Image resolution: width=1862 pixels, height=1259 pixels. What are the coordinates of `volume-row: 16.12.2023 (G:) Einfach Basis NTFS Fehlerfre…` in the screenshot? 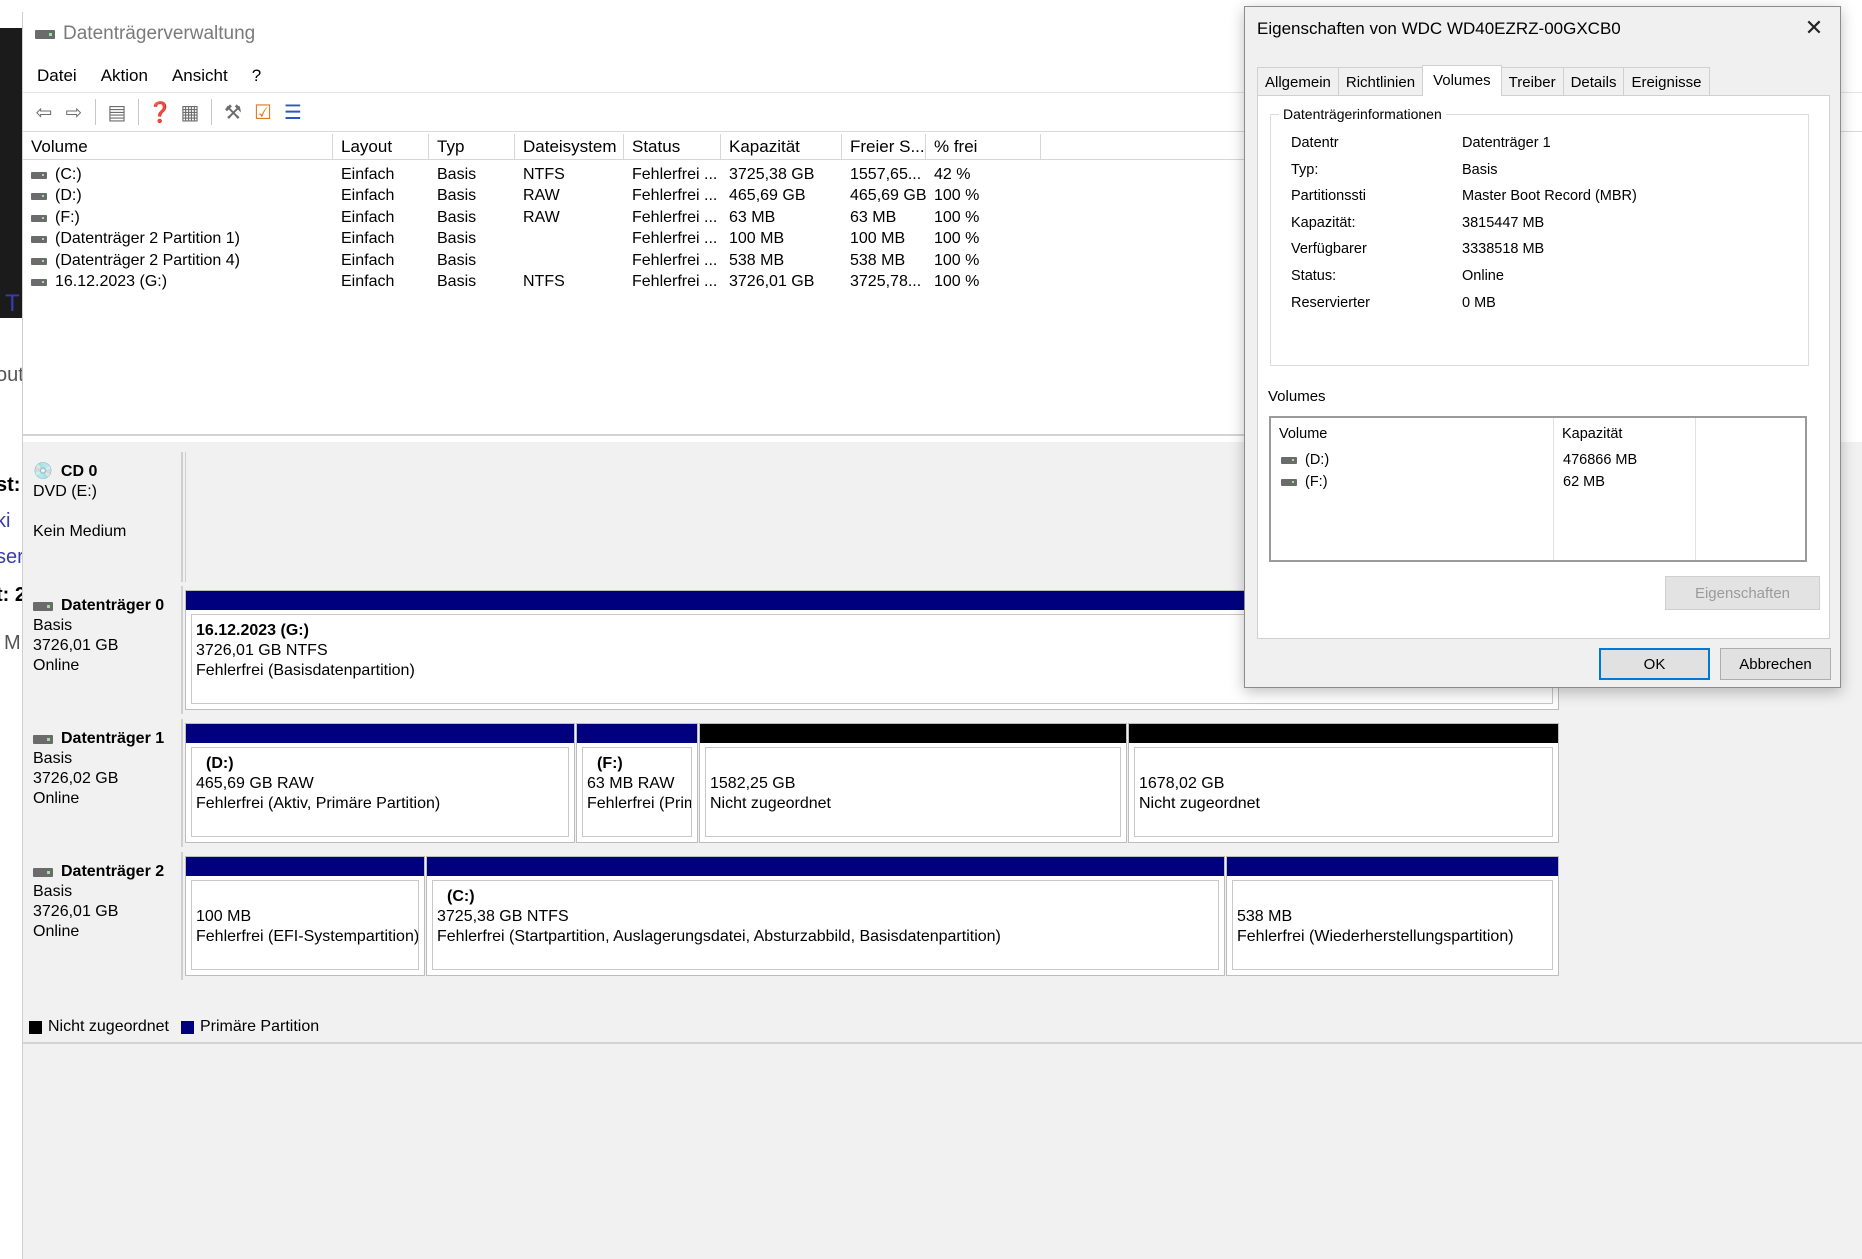 It's located at (640, 282).